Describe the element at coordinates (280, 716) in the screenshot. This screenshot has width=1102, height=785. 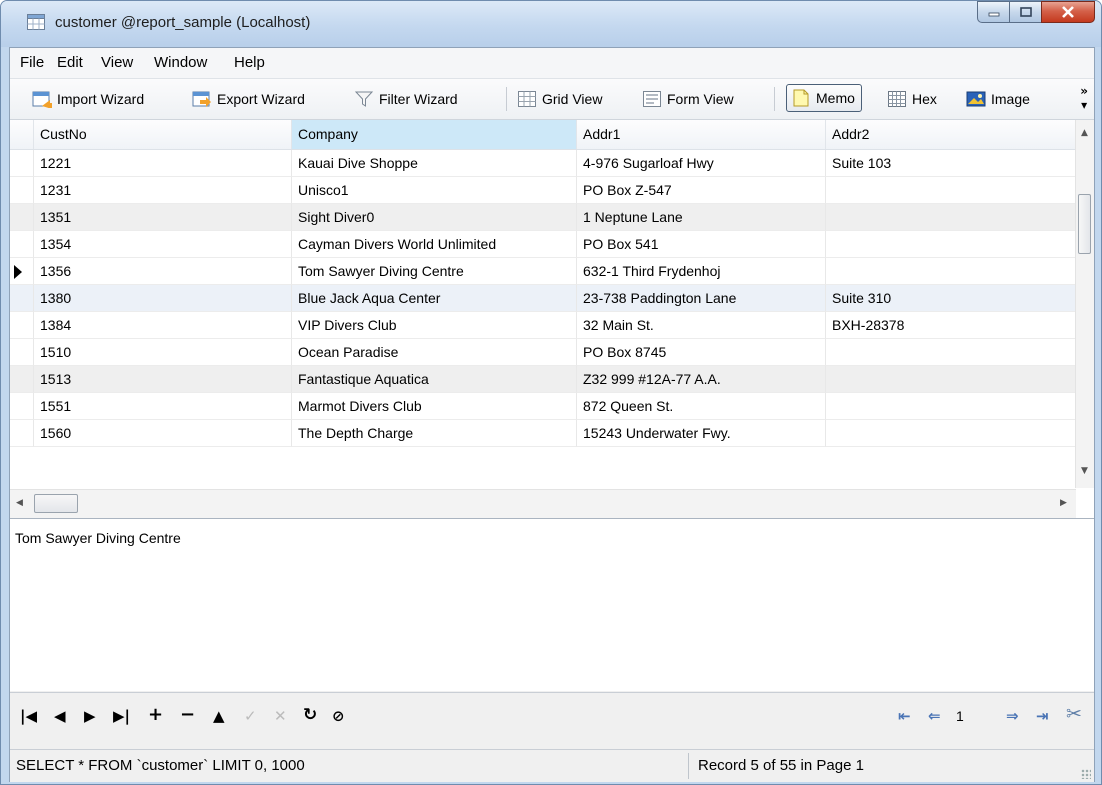
I see `cancel-edit-icon: ✕` at that location.